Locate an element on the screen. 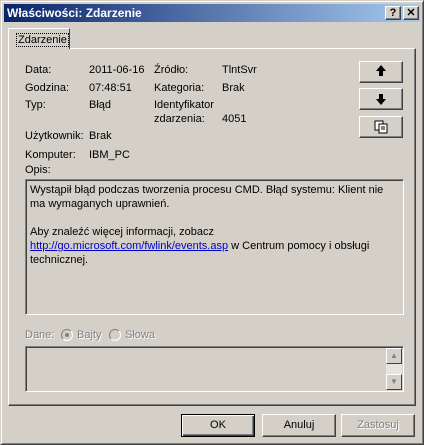 The width and height of the screenshot is (424, 445). user-value: Brak is located at coordinates (100, 136).